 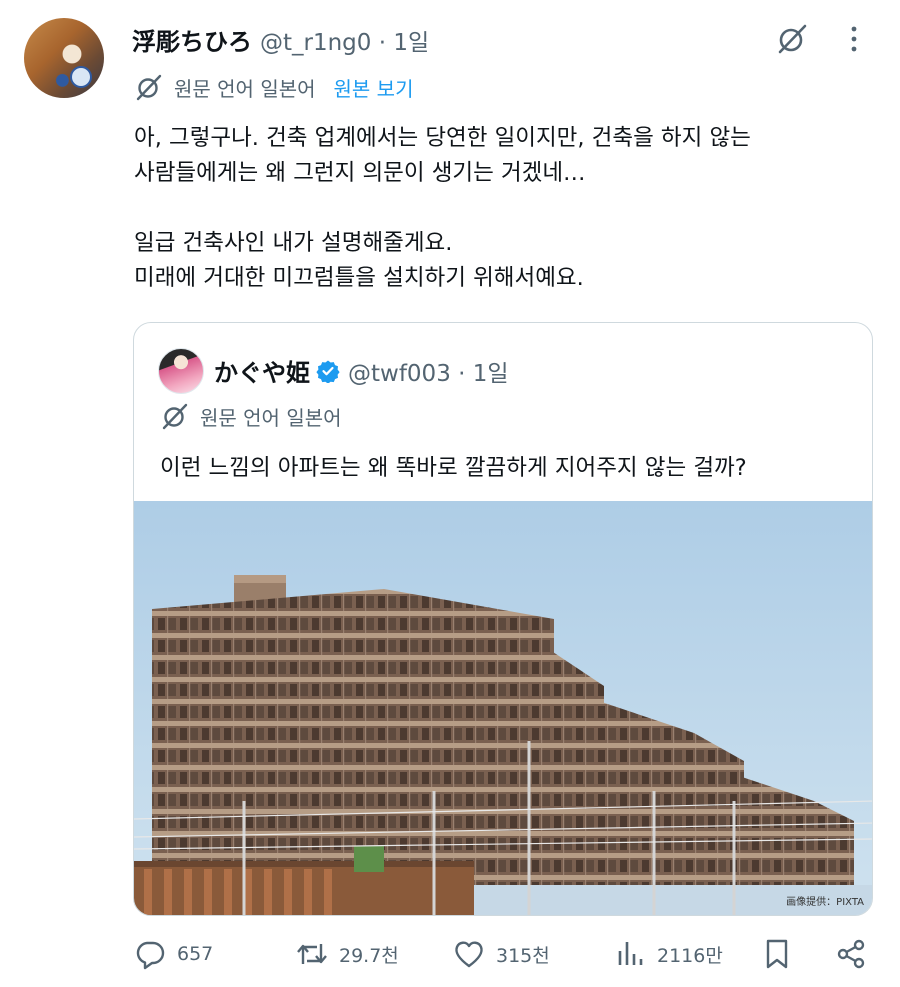 I want to click on repost-icon, so click(x=312, y=954).